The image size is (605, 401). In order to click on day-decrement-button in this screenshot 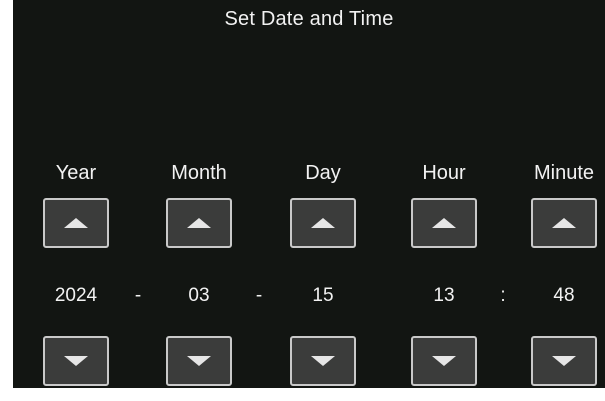, I will do `click(323, 361)`.